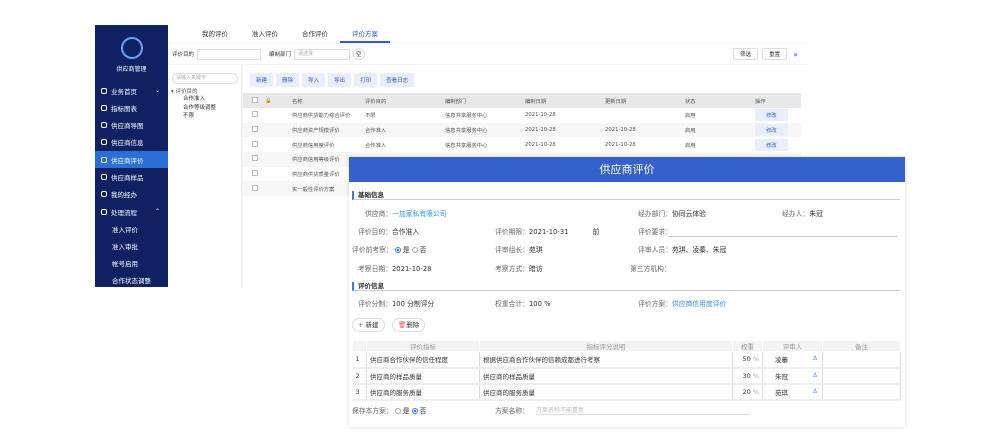 This screenshot has width=1000, height=439. I want to click on nav-info: 供应商信息, so click(131, 141).